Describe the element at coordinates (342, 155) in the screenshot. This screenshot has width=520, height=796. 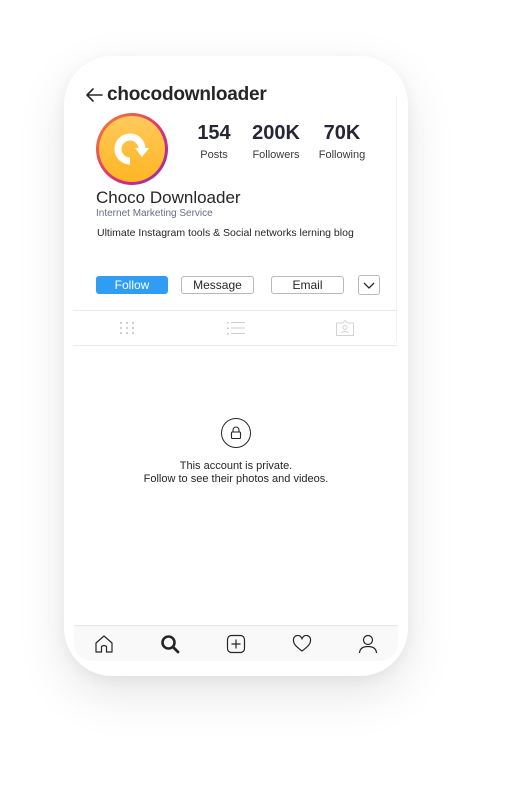
I see `following-label: Following` at that location.